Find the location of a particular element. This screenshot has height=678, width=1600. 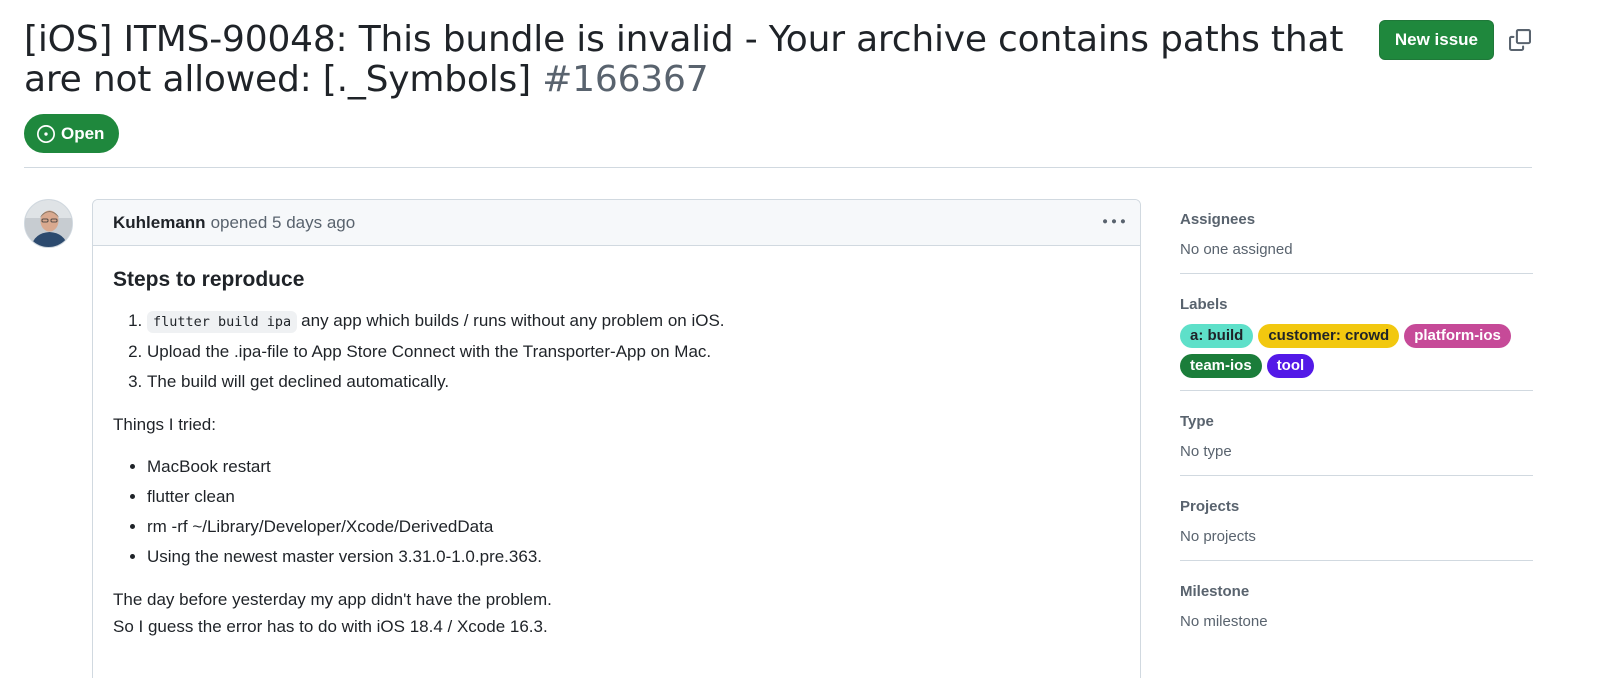

type-heading: Type is located at coordinates (1356, 422).